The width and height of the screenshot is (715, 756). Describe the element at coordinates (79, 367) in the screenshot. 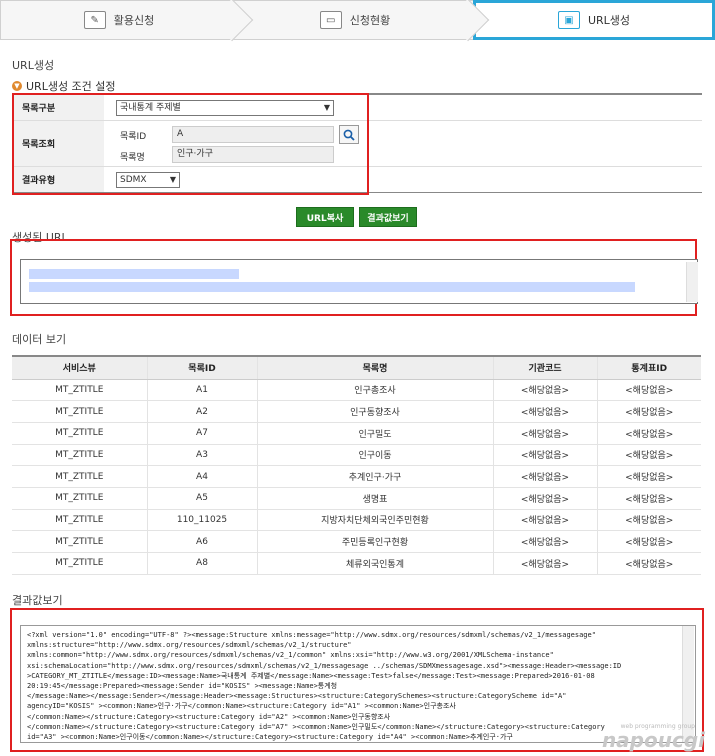

I see `col-service-view: 서비스뷰` at that location.